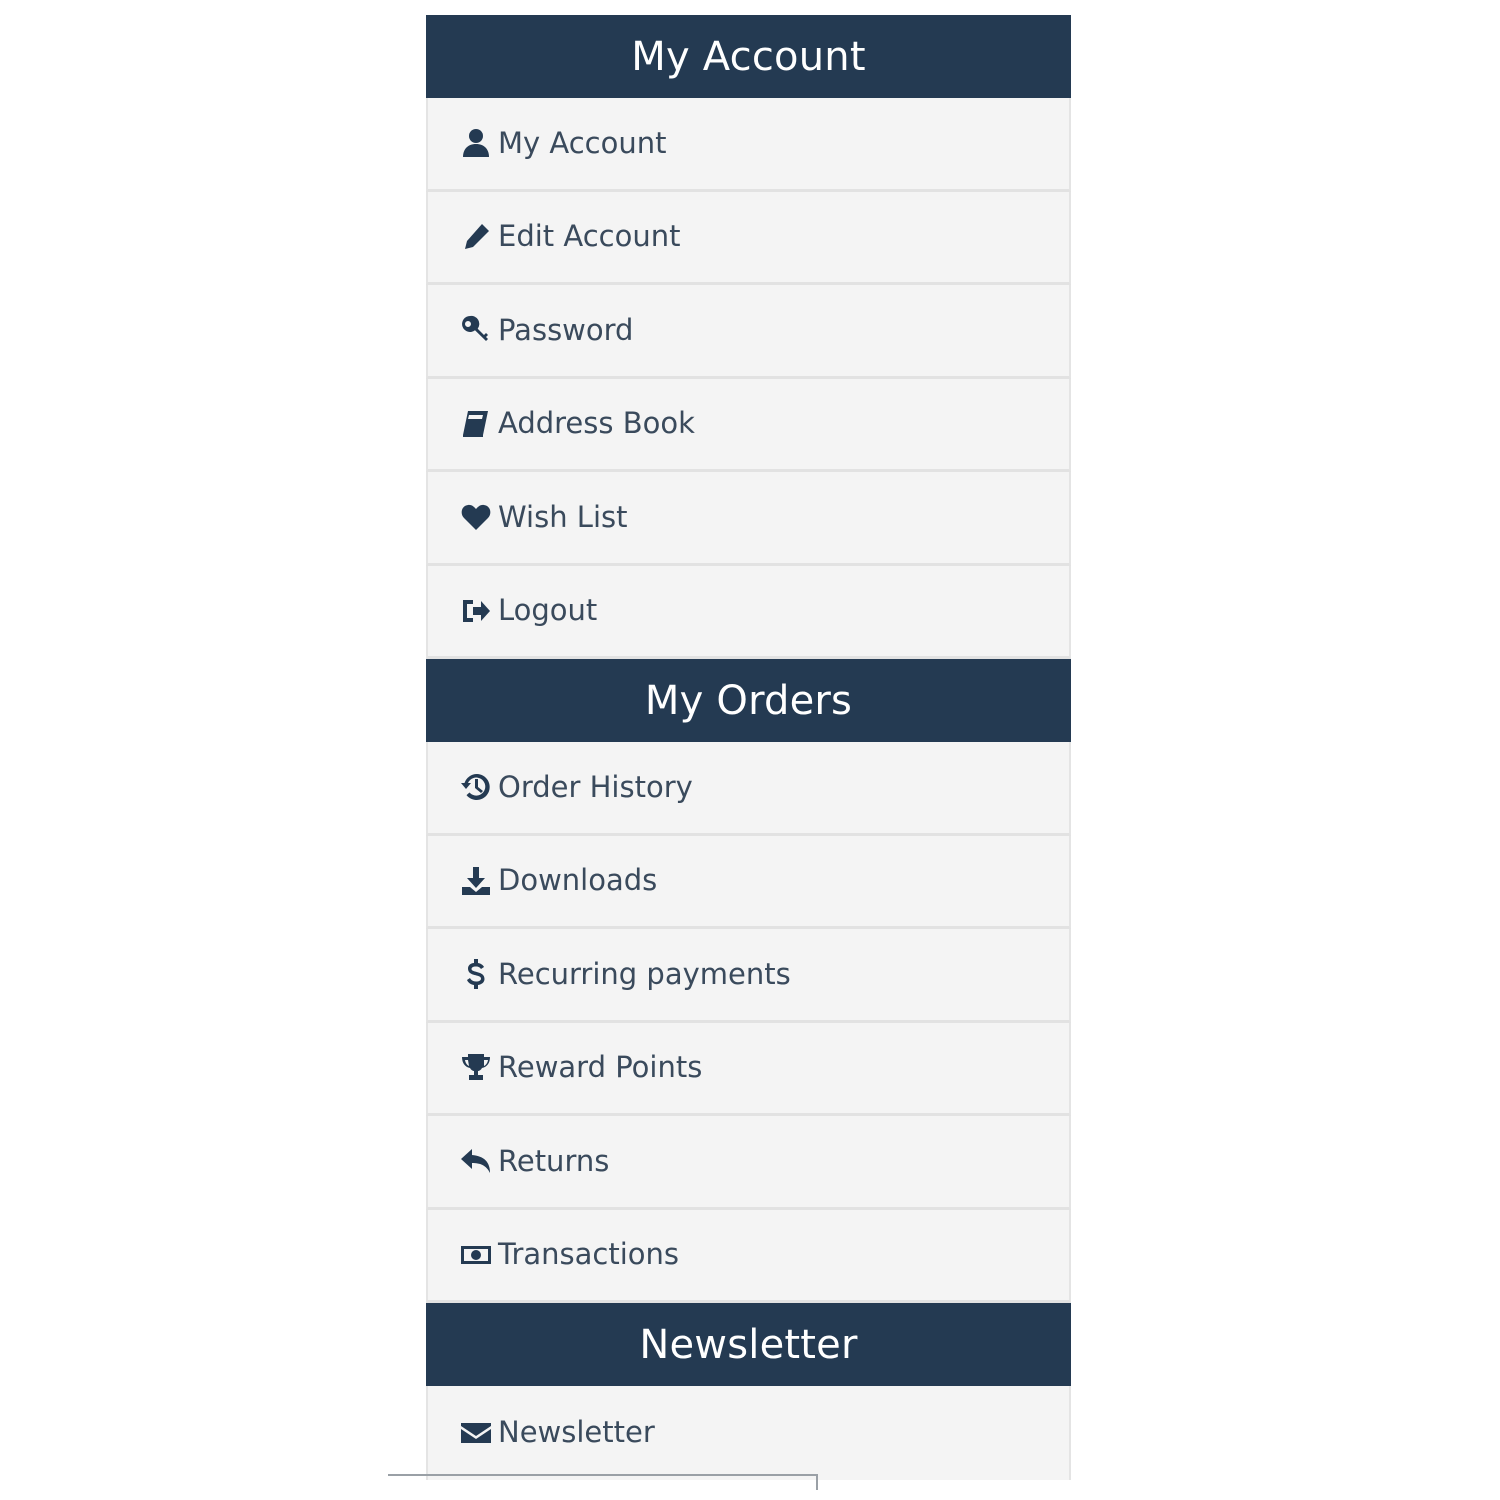  What do you see at coordinates (576, 1432) in the screenshot?
I see `menu-item-label: Newsletter` at bounding box center [576, 1432].